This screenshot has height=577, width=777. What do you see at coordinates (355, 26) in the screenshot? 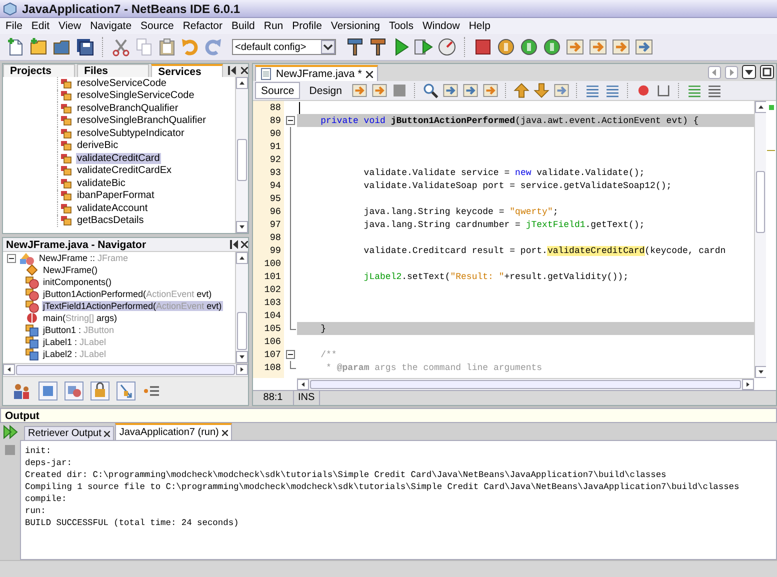
I see `menu-item: Versioning` at bounding box center [355, 26].